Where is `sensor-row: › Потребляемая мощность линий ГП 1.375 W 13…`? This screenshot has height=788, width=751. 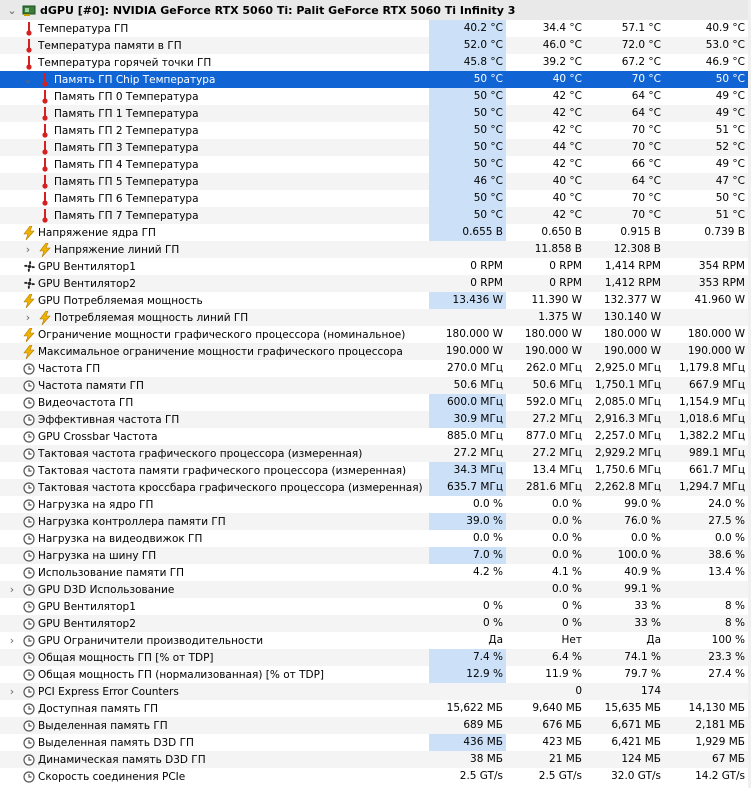 sensor-row: › Потребляемая мощность линий ГП 1.375 W 13… is located at coordinates (375, 317).